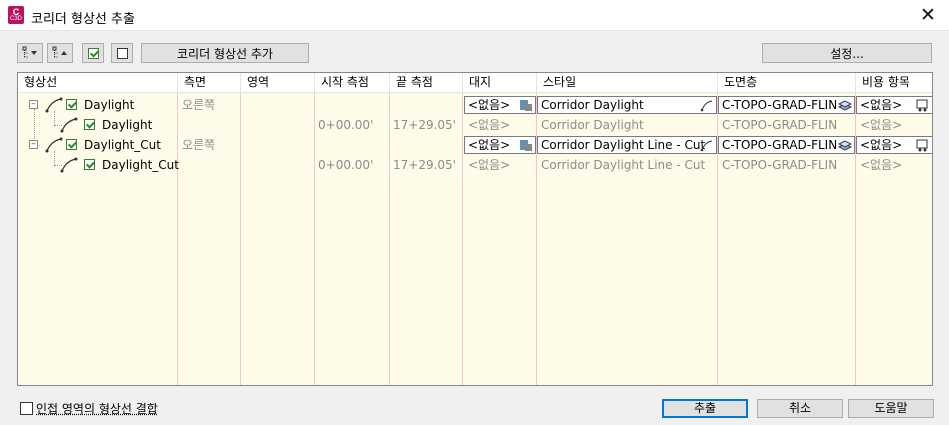  I want to click on col-header-region: 영역, so click(278, 83).